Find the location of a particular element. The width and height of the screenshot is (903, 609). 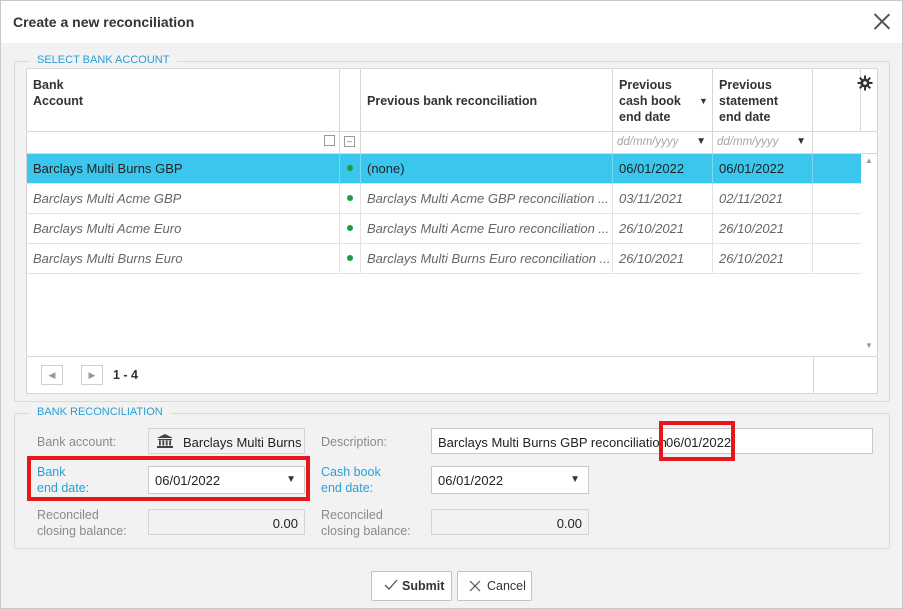

prev-page-button: ◀ is located at coordinates (52, 375).